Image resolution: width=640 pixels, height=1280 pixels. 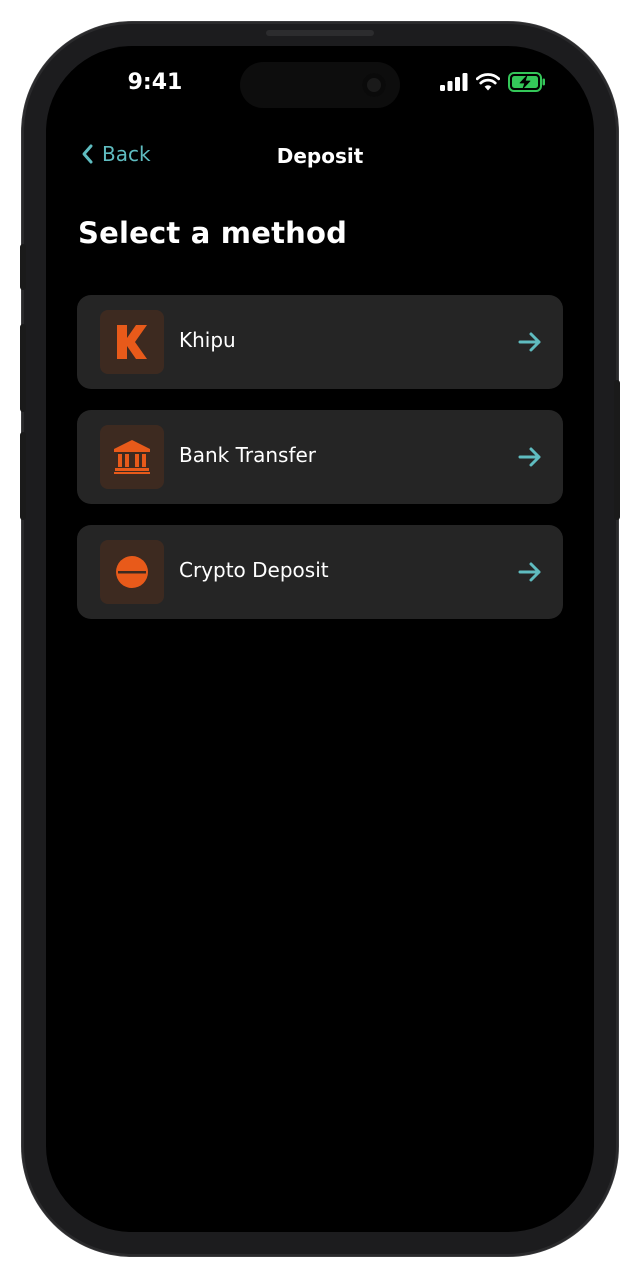 What do you see at coordinates (132, 572) in the screenshot?
I see `crypto-icon` at bounding box center [132, 572].